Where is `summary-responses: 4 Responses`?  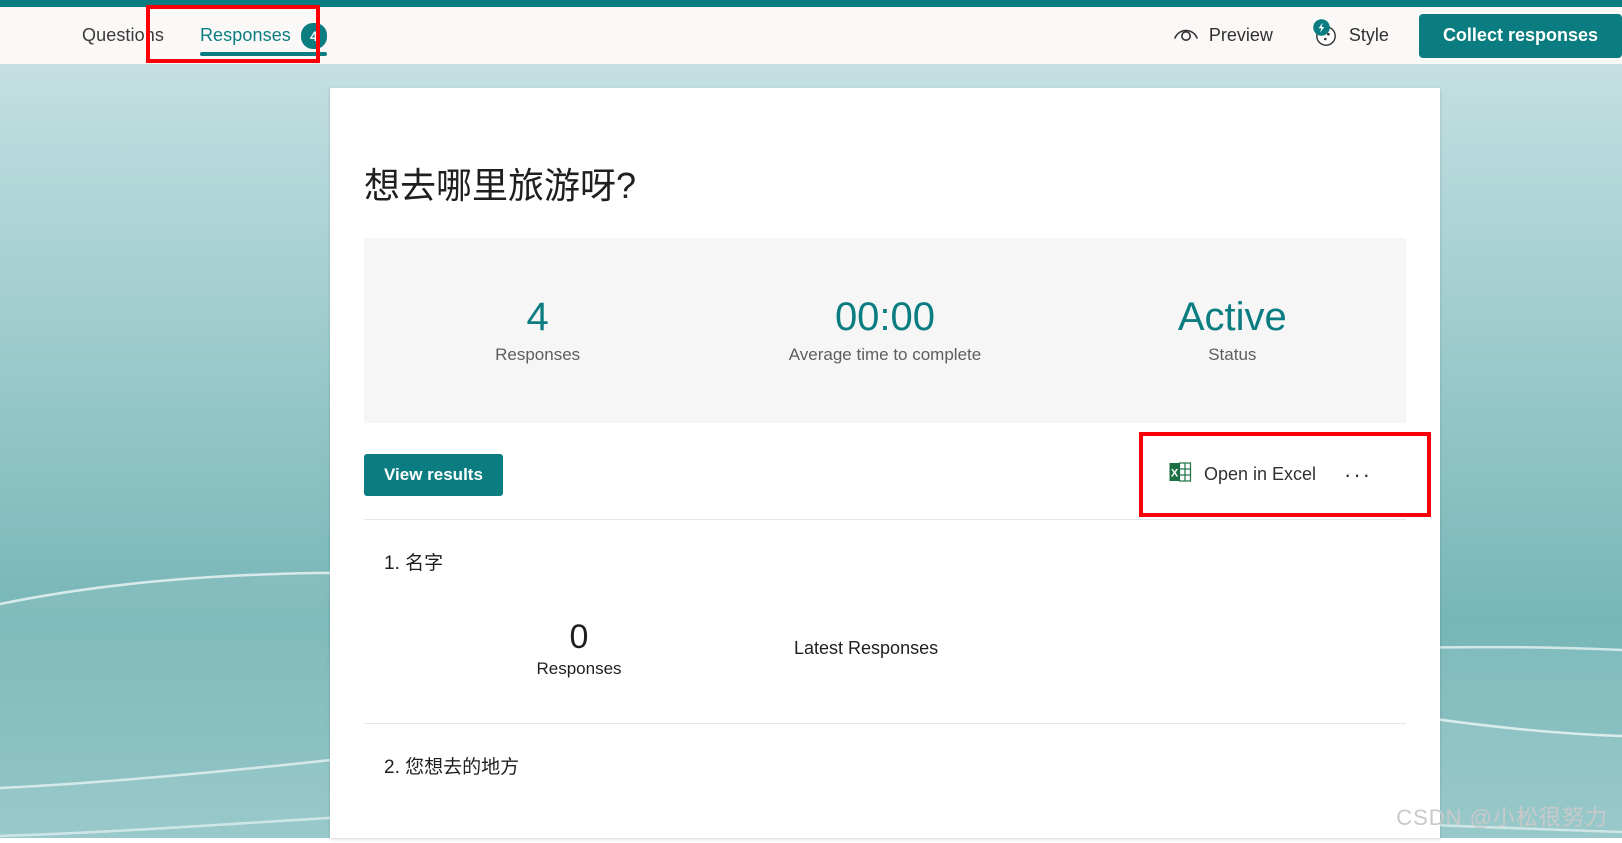
summary-responses: 4 Responses is located at coordinates (537, 330).